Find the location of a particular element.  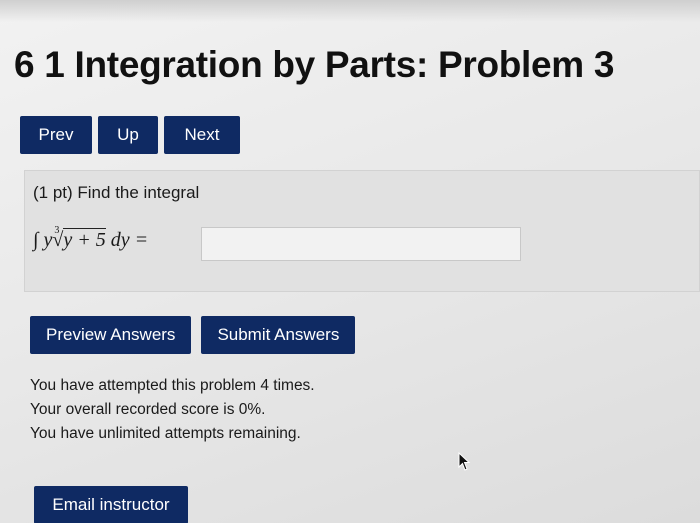

preview-answers-button: Preview Answers is located at coordinates (111, 335).